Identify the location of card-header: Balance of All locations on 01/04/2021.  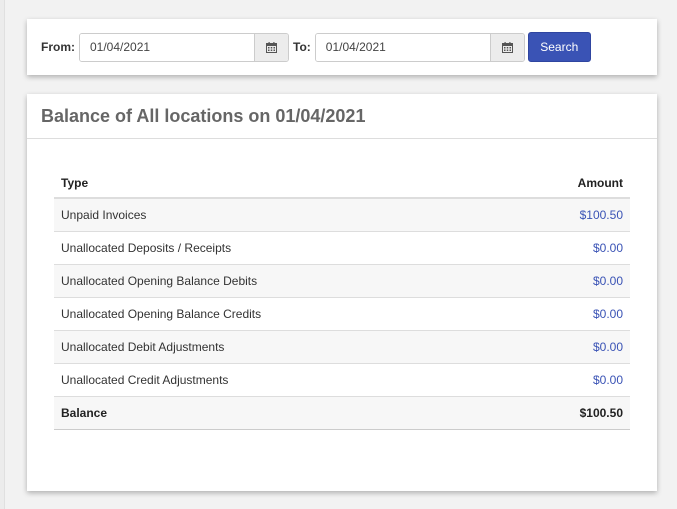
(342, 116).